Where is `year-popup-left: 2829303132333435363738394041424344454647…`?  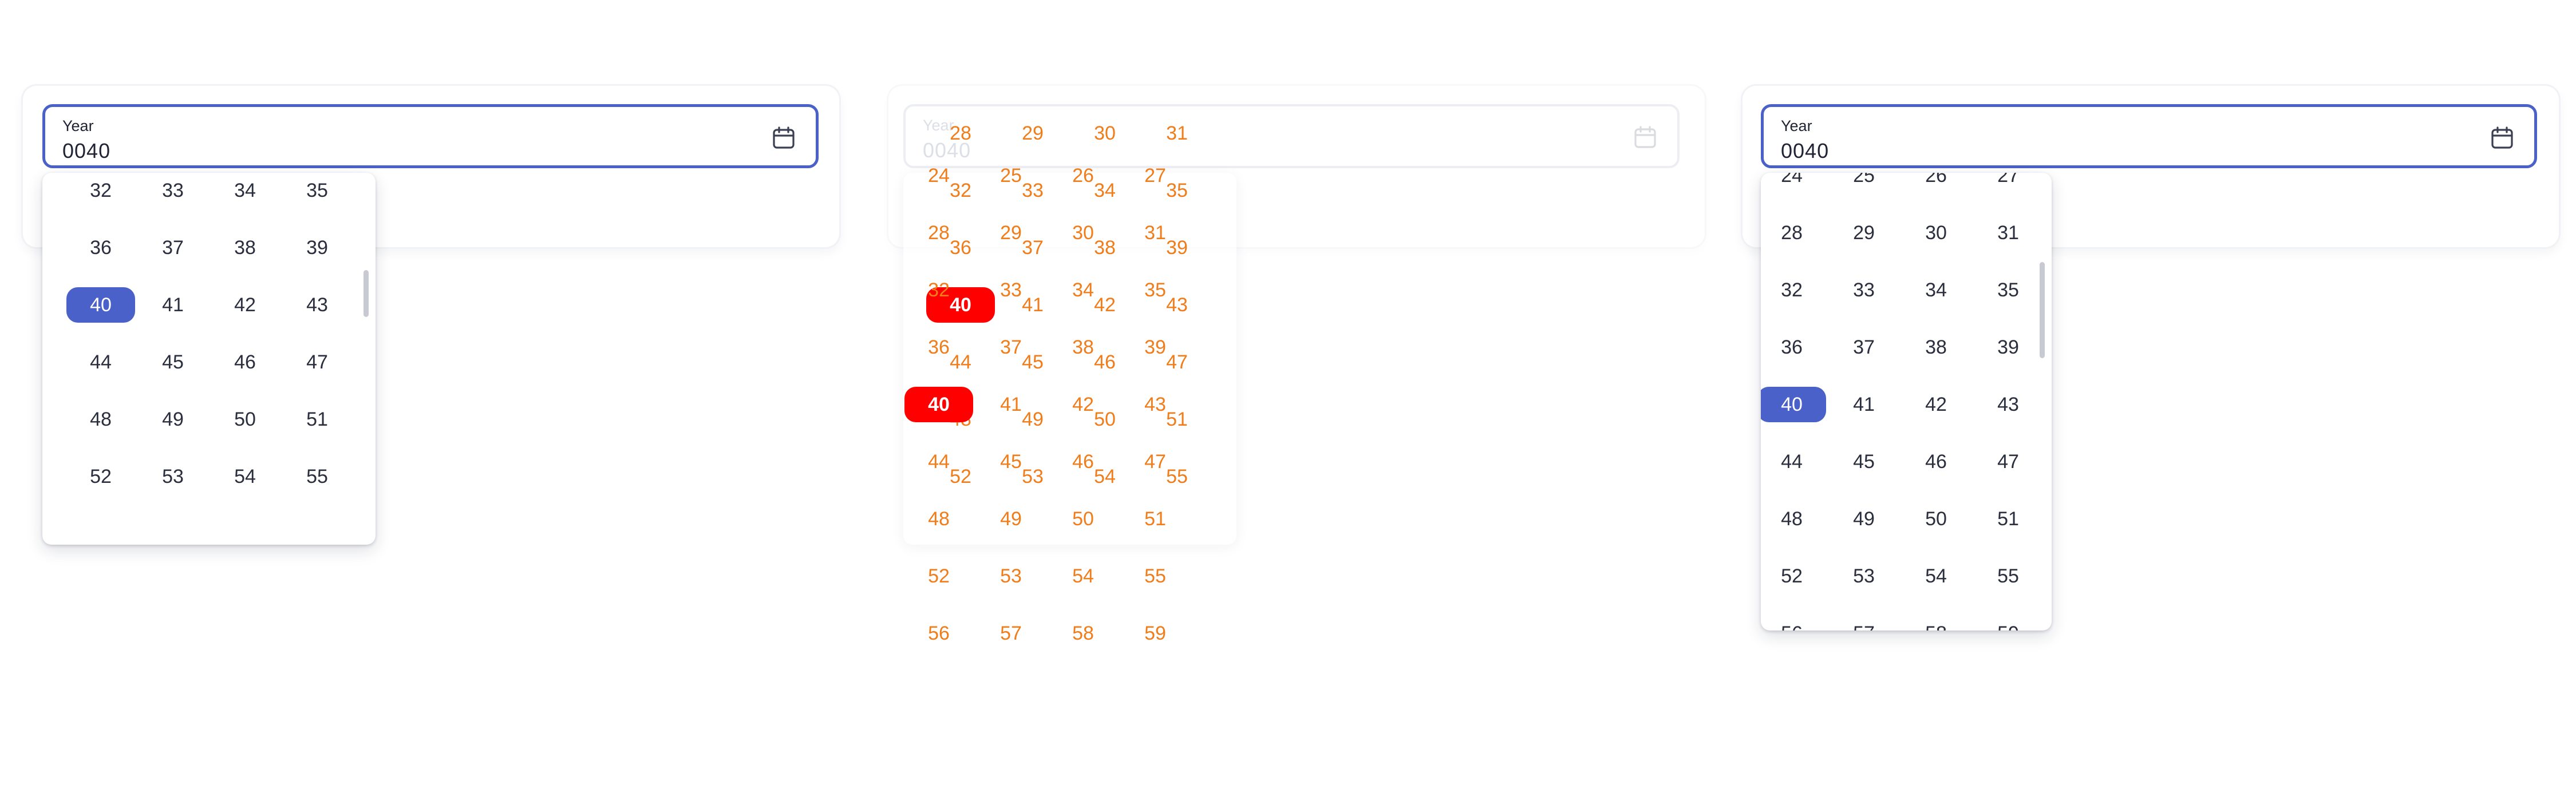 year-popup-left: 2829303132333435363738394041424344454647… is located at coordinates (209, 359).